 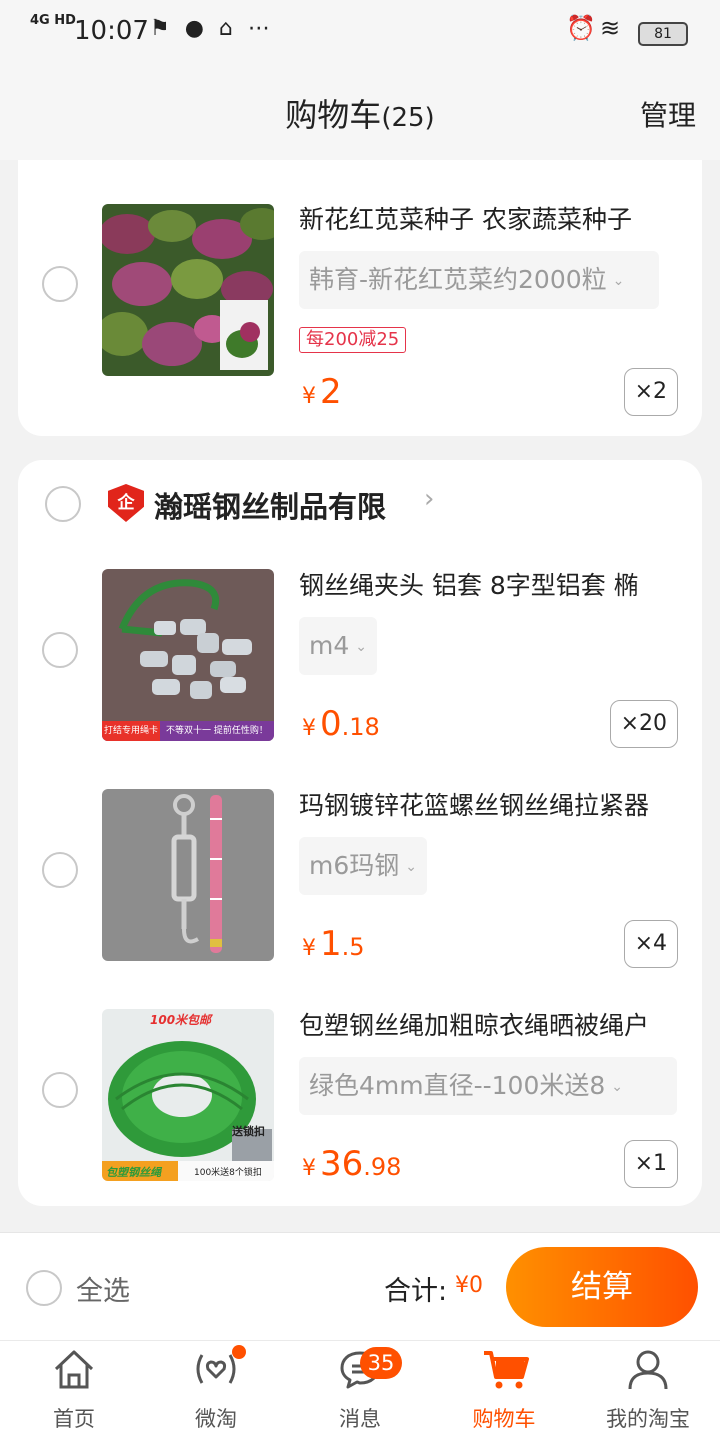 What do you see at coordinates (648, 1370) in the screenshot?
I see `profile-icon` at bounding box center [648, 1370].